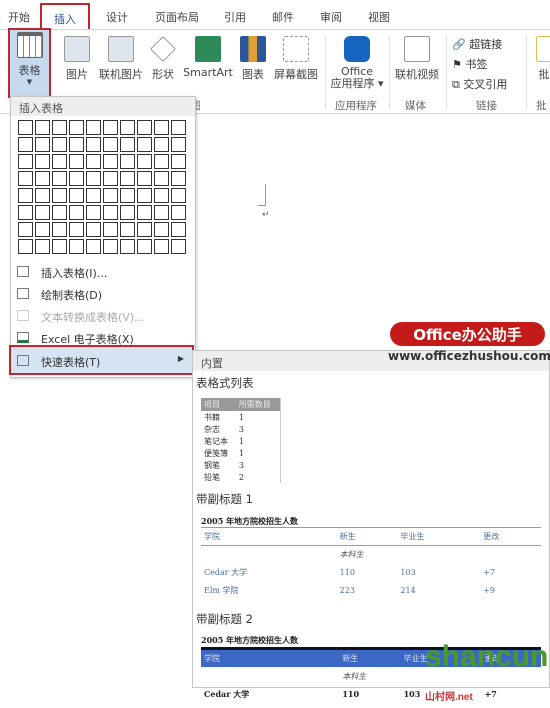 This screenshot has height=708, width=550. I want to click on cross-reference-button: ⧉ 交叉引用, so click(479, 85).